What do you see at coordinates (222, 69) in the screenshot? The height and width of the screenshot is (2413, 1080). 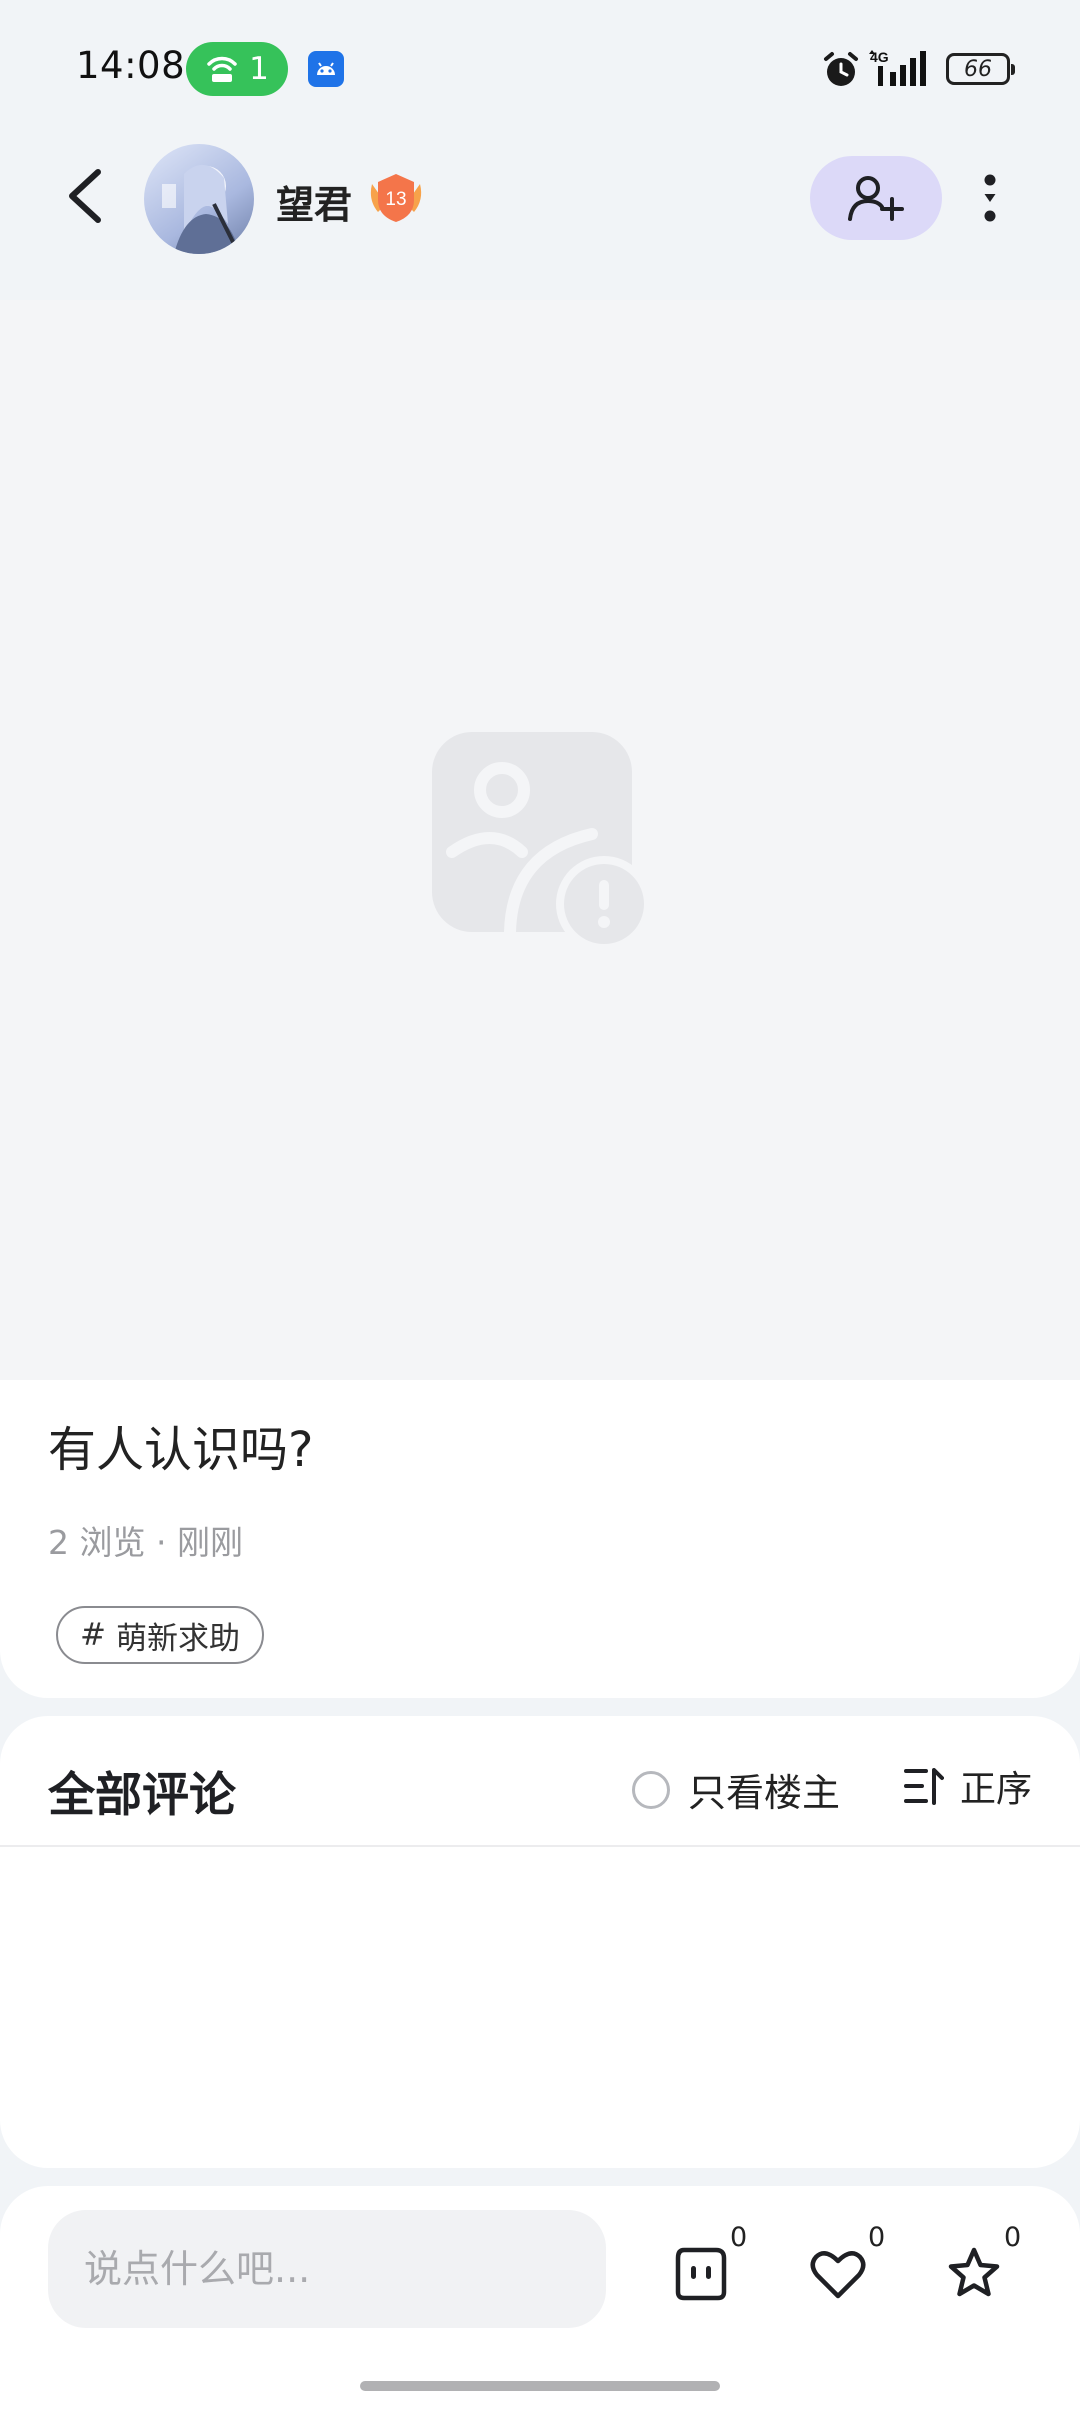 I see `hotspot-icon` at bounding box center [222, 69].